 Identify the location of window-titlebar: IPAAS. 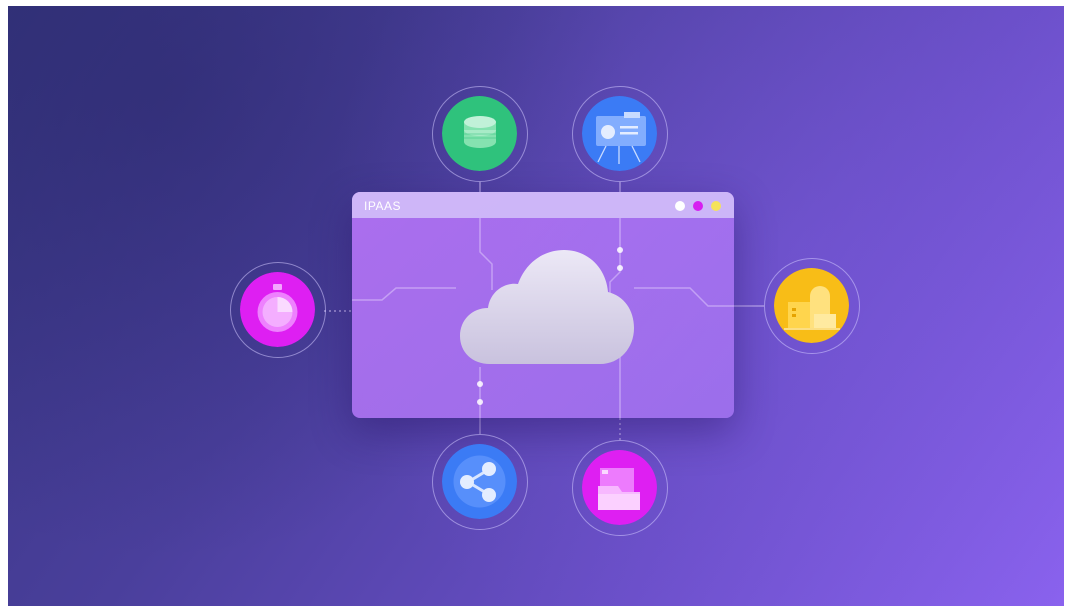
(543, 205).